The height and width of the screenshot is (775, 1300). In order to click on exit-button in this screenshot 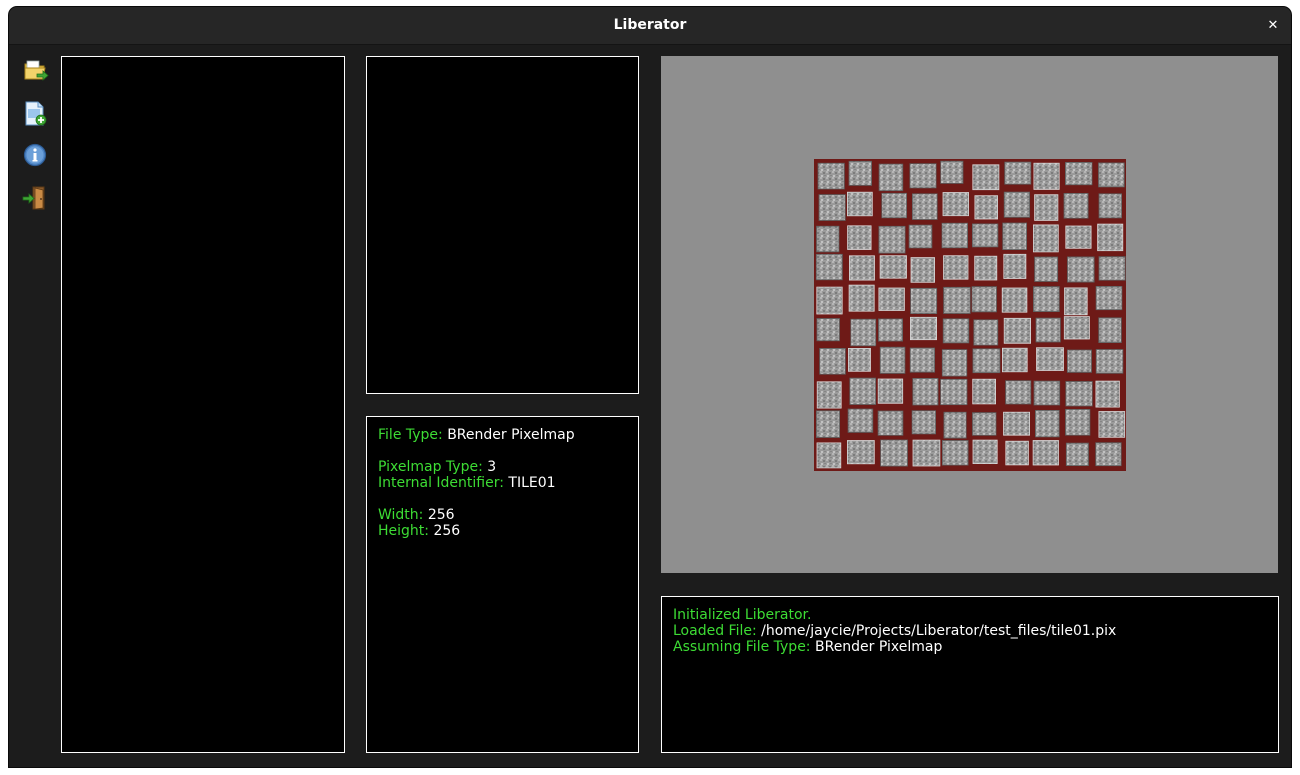, I will do `click(35, 198)`.